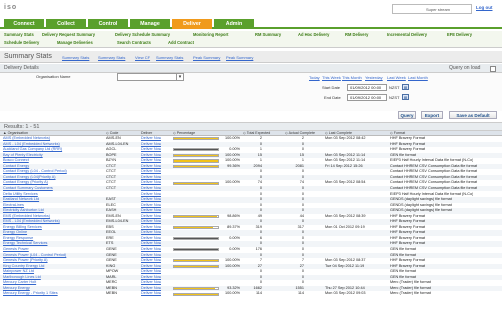 The height and width of the screenshot is (324, 502). I want to click on tab-collect: Collect, so click(66, 24).